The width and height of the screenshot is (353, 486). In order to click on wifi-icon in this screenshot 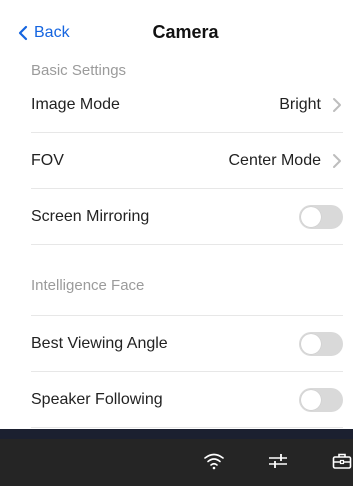, I will do `click(214, 461)`.